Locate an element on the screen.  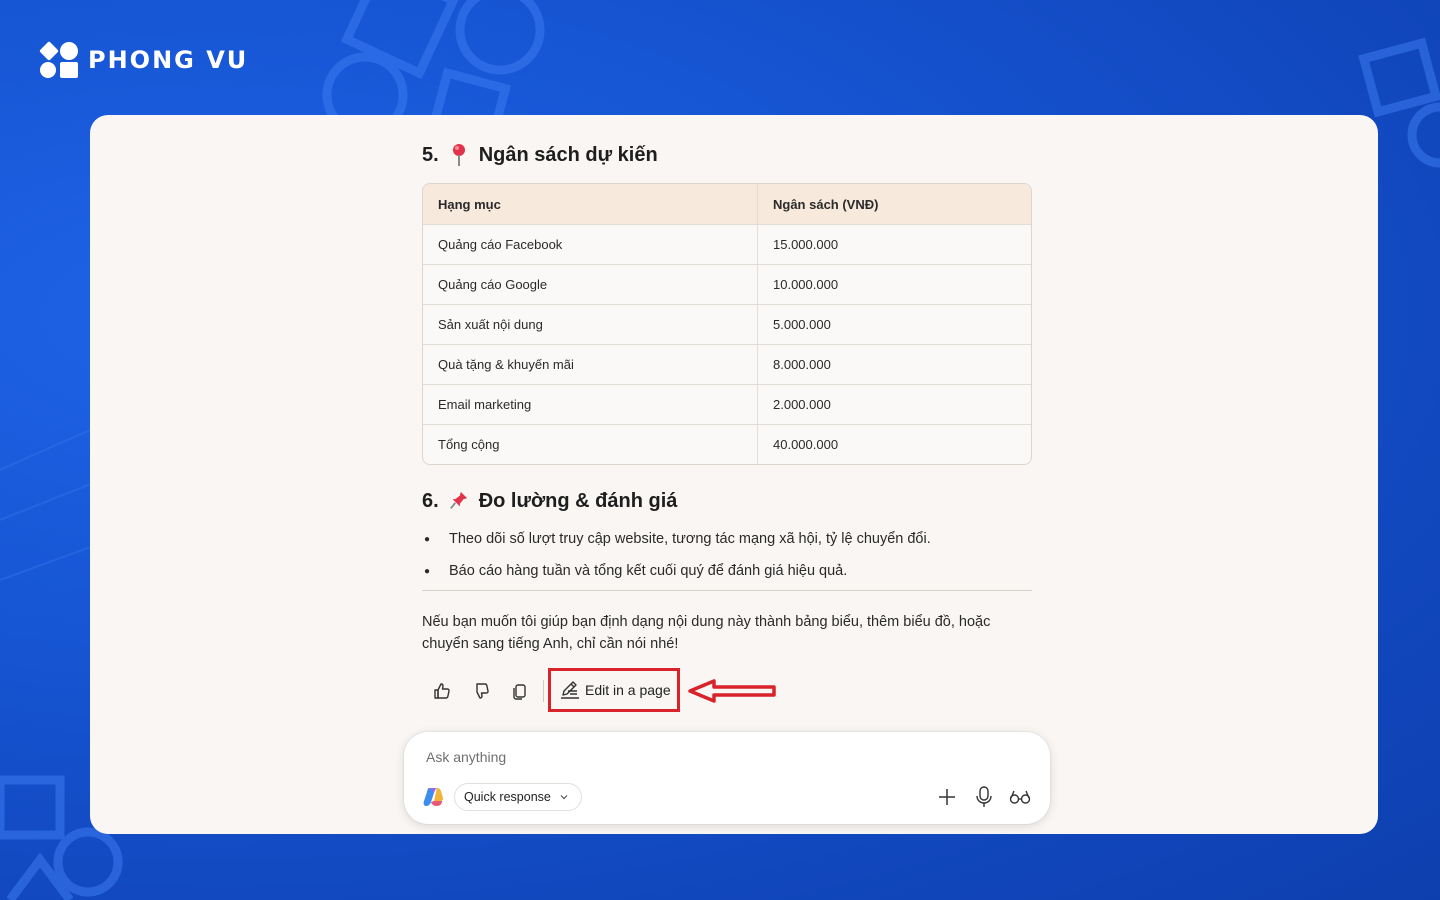
copilot-logo-icon is located at coordinates (433, 797).